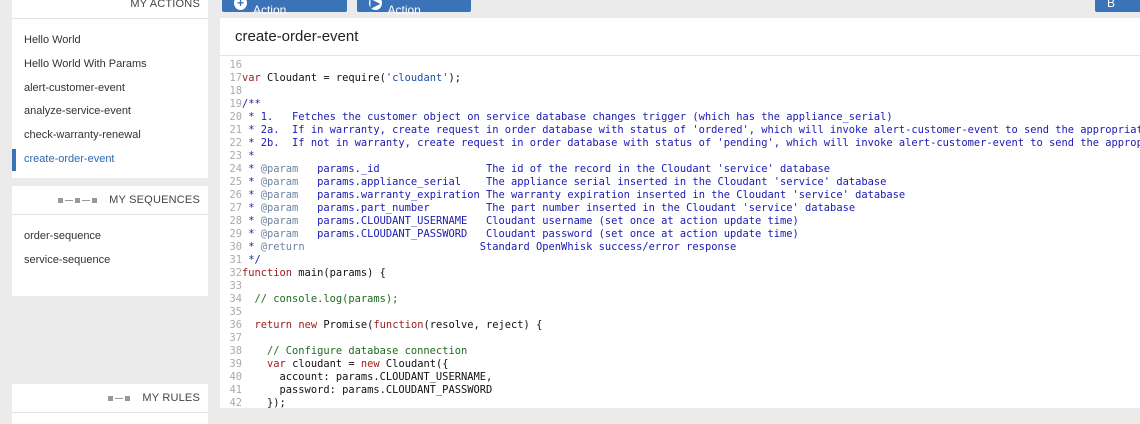  What do you see at coordinates (1111, 5) in the screenshot?
I see `toolbar-right-label: B` at bounding box center [1111, 5].